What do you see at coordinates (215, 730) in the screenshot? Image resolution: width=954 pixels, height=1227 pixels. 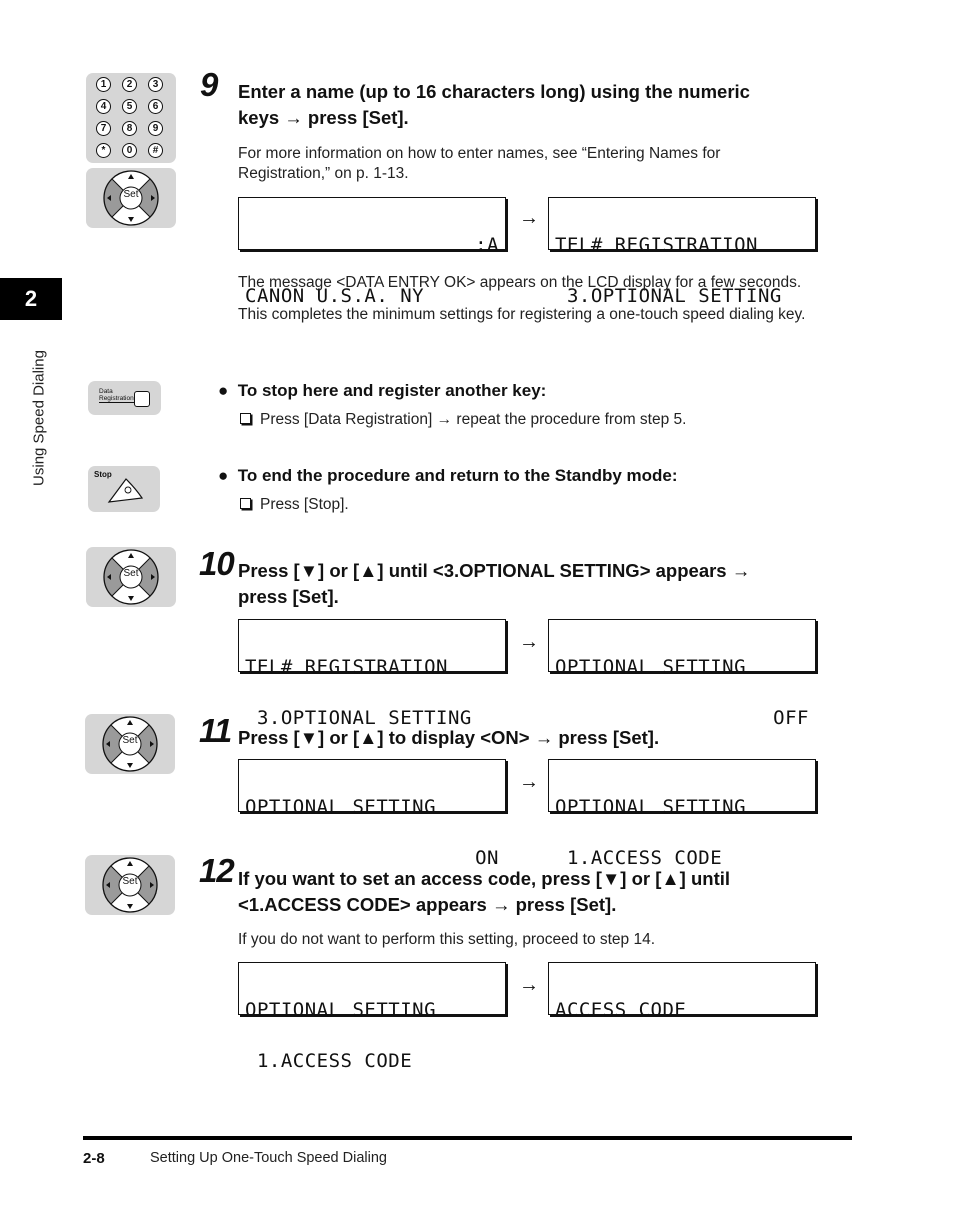 I see `step-number: 11` at bounding box center [215, 730].